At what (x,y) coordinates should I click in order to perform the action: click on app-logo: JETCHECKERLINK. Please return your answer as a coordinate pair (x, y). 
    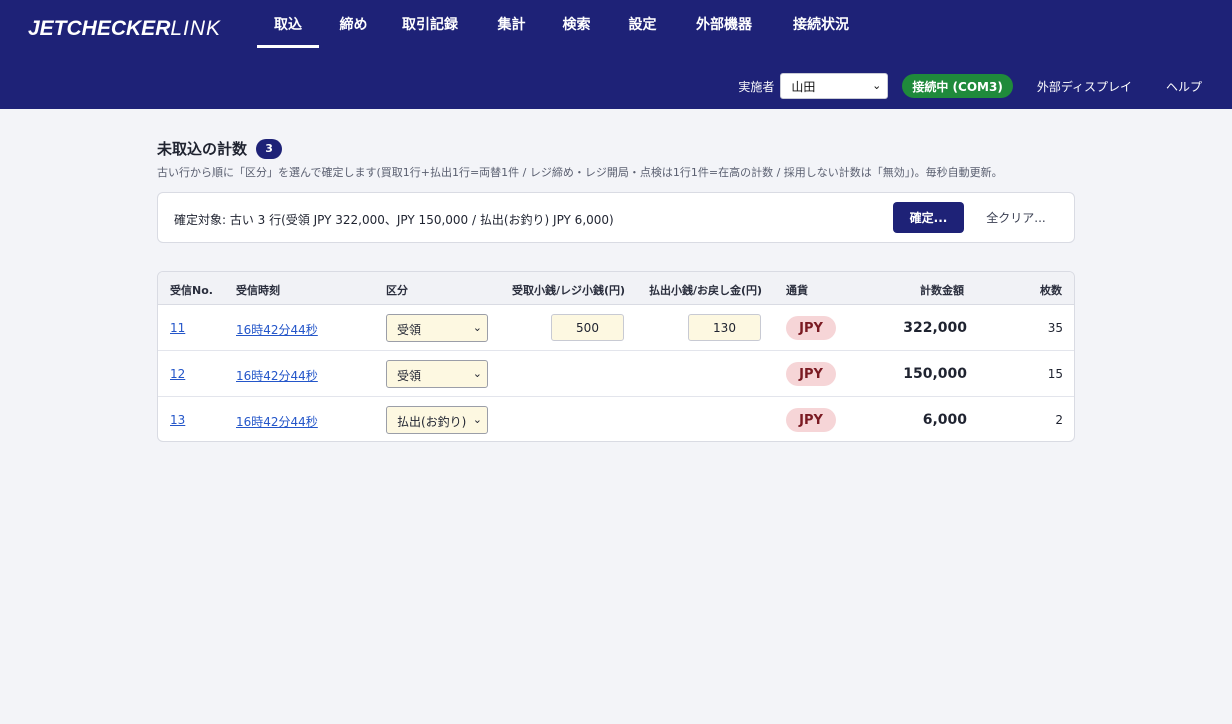
    Looking at the image, I should click on (124, 31).